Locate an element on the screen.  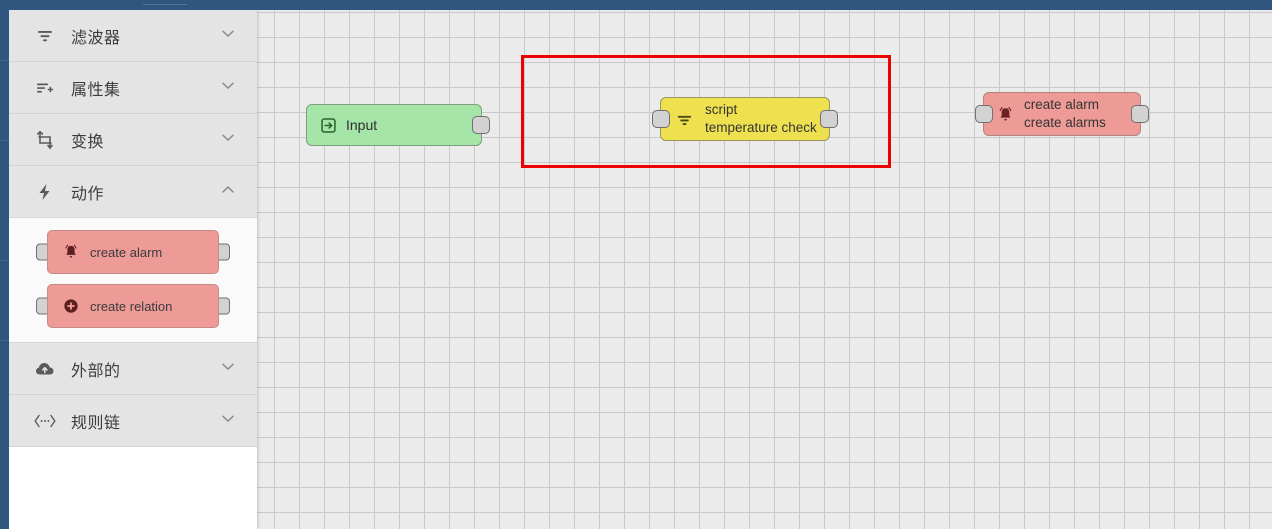
palette-group-external: 外部的 is located at coordinates (133, 369).